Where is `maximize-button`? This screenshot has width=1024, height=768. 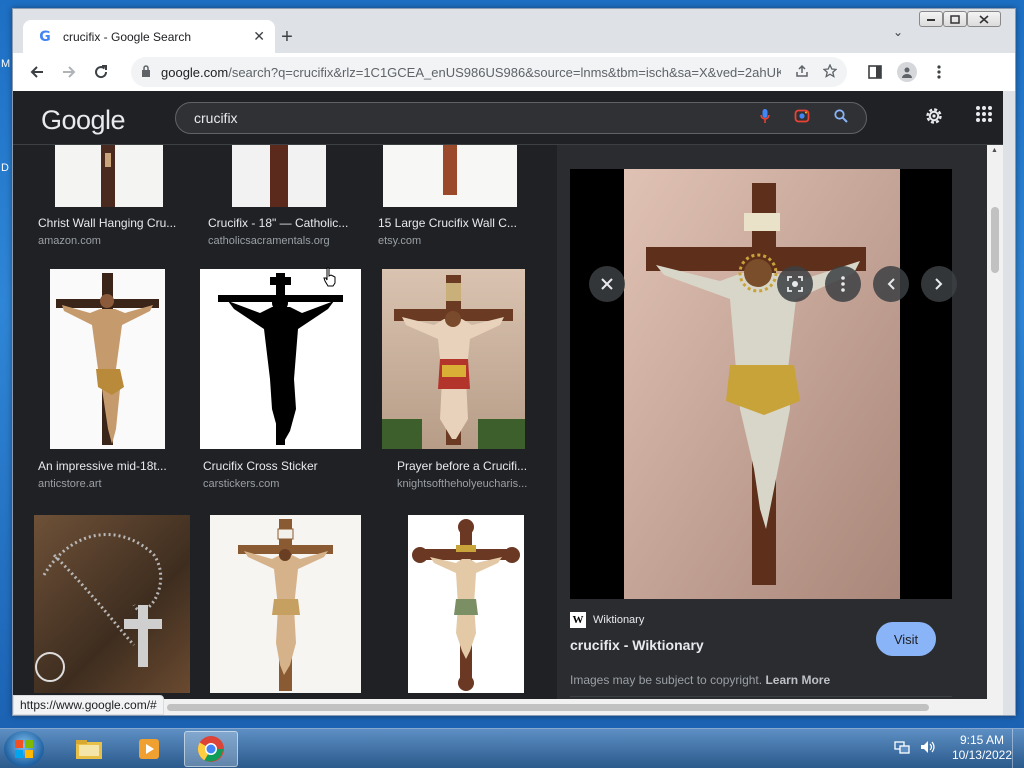
maximize-button is located at coordinates (955, 19).